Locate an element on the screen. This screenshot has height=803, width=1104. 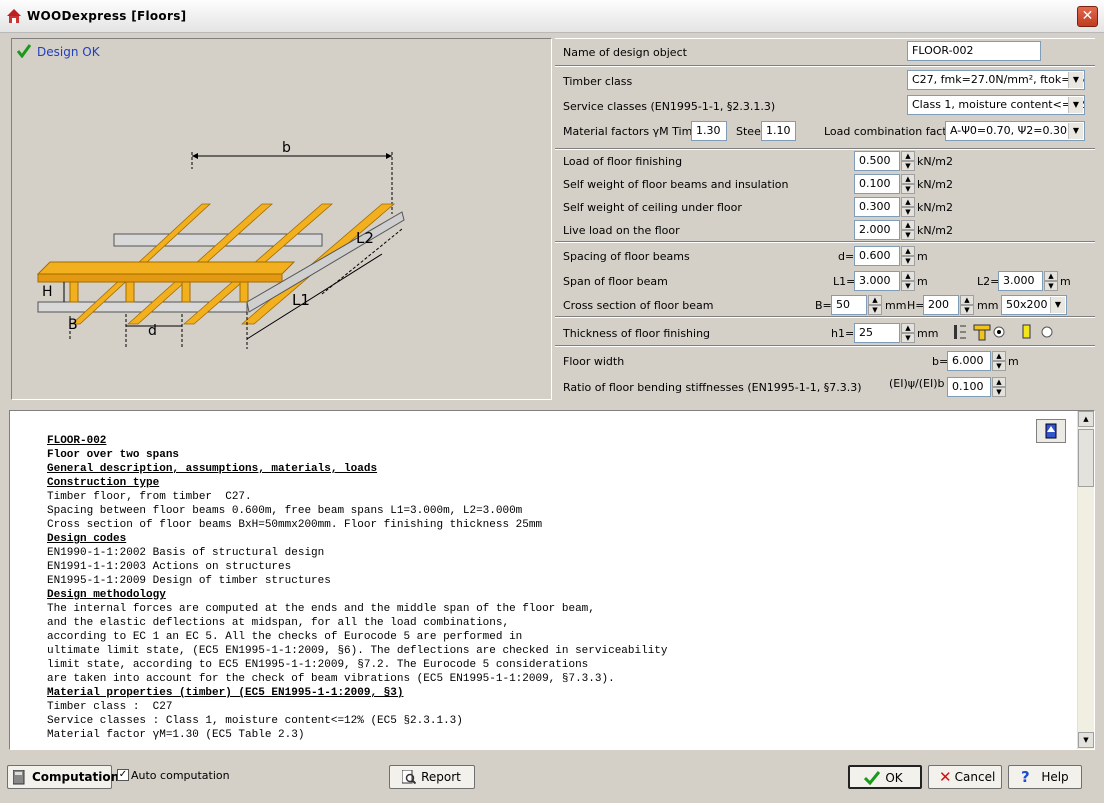
help-label: Help is located at coordinates (1055, 777).